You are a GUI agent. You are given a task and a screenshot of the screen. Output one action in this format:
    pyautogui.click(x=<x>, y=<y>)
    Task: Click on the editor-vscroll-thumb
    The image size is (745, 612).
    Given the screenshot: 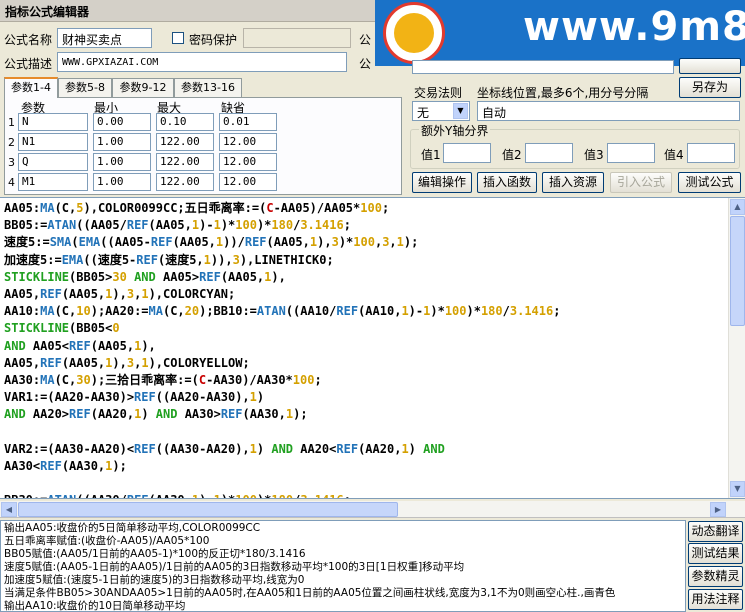 What is the action you would take?
    pyautogui.click(x=737, y=271)
    